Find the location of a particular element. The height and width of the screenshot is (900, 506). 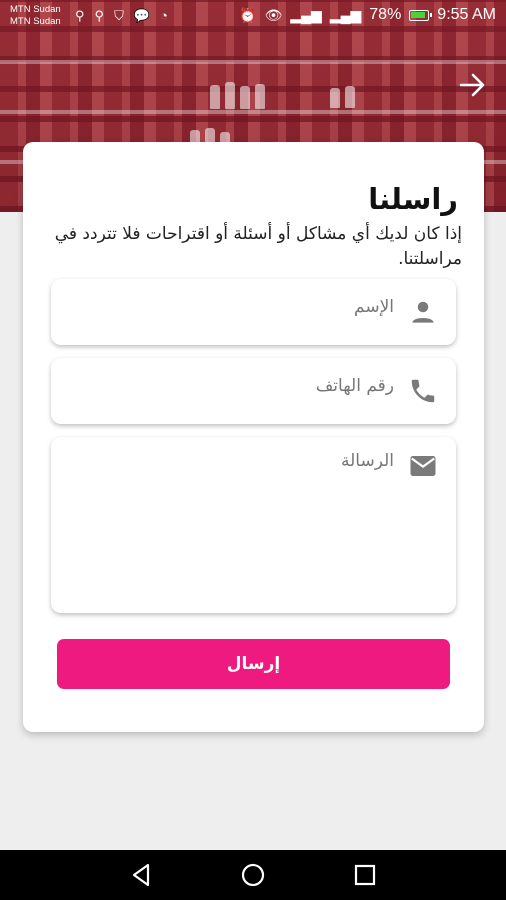

mail-icon is located at coordinates (423, 466).